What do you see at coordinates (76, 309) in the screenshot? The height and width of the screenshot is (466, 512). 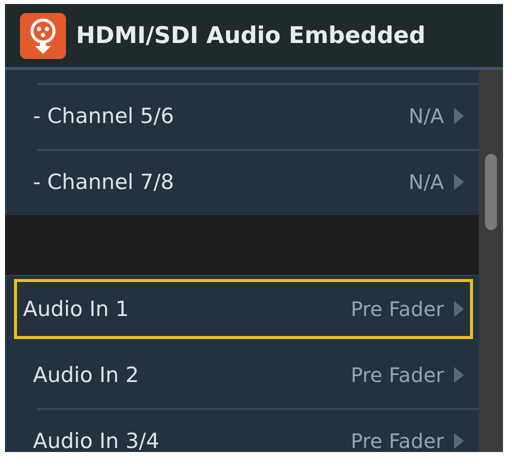 I see `row-label: Audio In 1` at bounding box center [76, 309].